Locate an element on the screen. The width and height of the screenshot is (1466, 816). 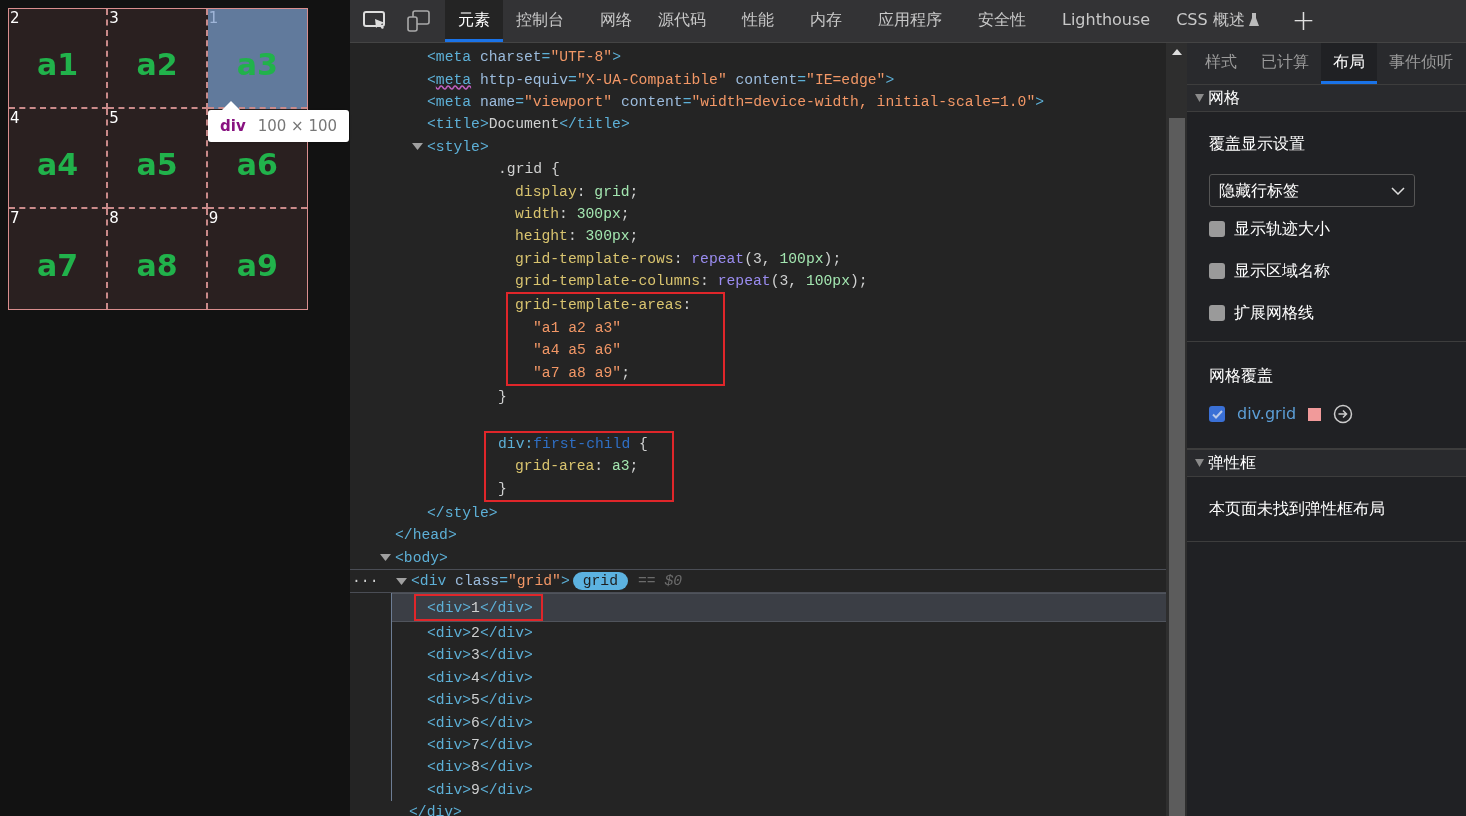
panel-tab: 内存 is located at coordinates (826, 21).